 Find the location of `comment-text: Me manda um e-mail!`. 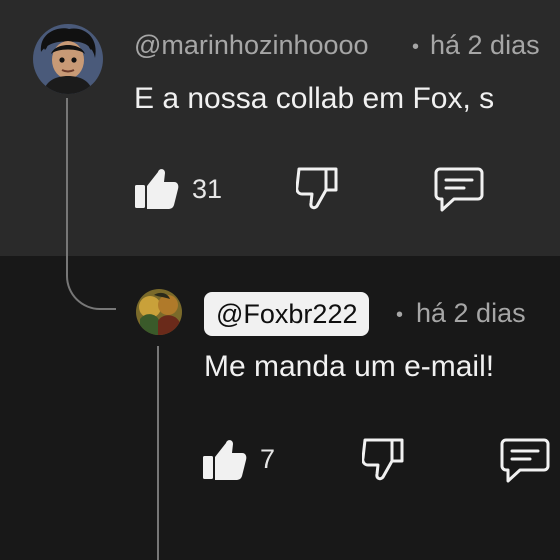

comment-text: Me manda um e-mail! is located at coordinates (349, 366).